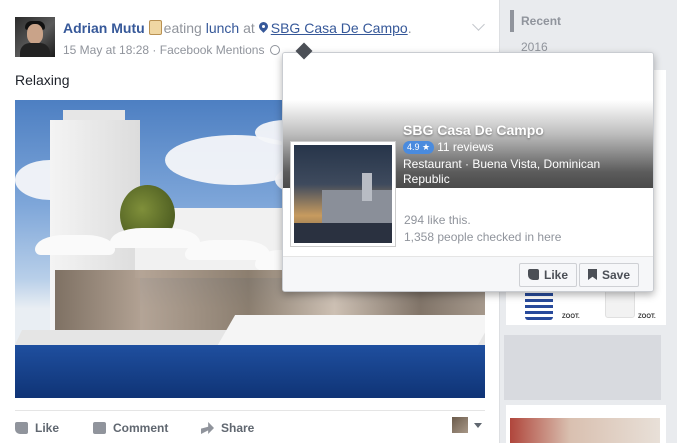  I want to click on header-period: ., so click(409, 28).